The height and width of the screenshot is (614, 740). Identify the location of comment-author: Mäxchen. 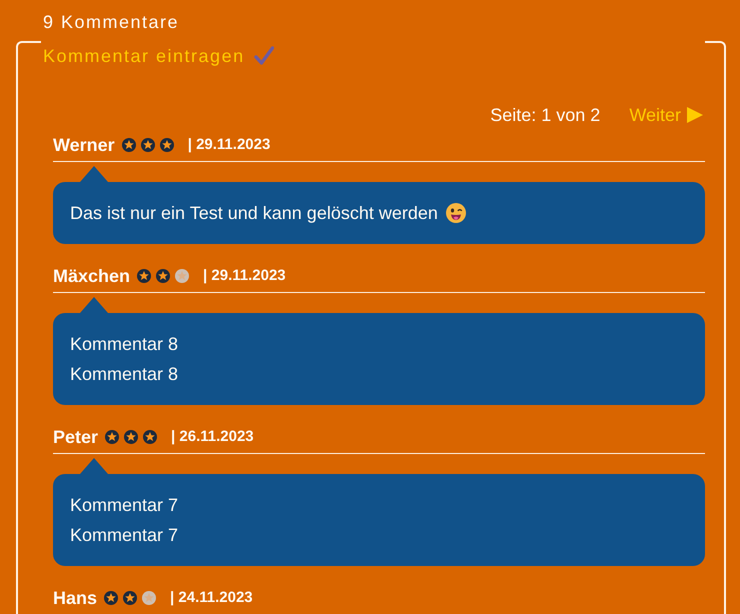
(91, 276).